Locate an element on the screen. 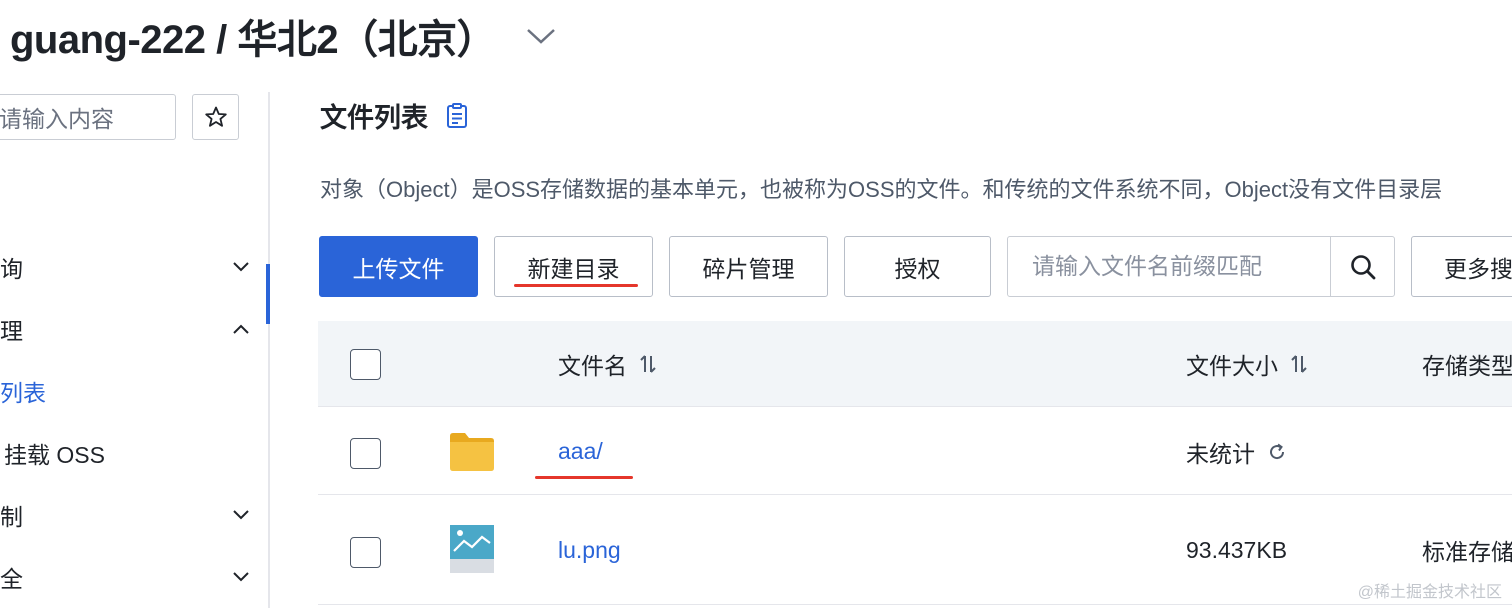  document-icon is located at coordinates (457, 115).